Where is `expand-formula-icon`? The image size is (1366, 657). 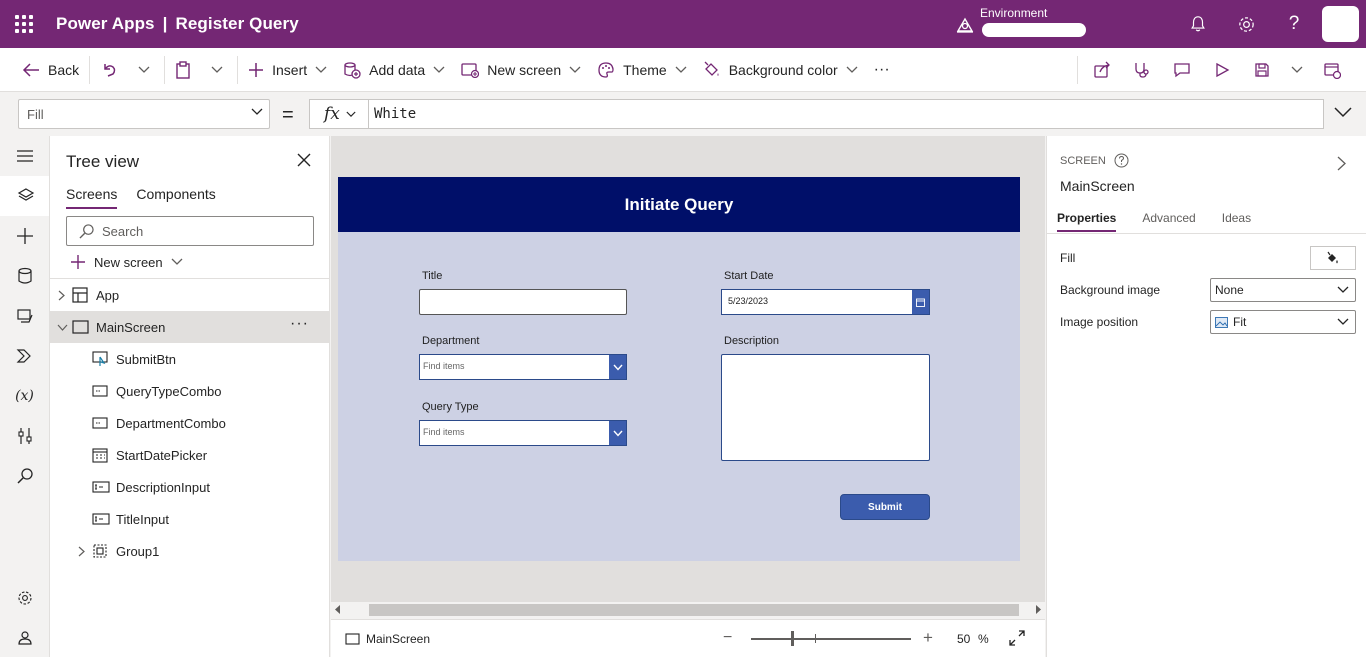
expand-formula-icon is located at coordinates (1343, 112).